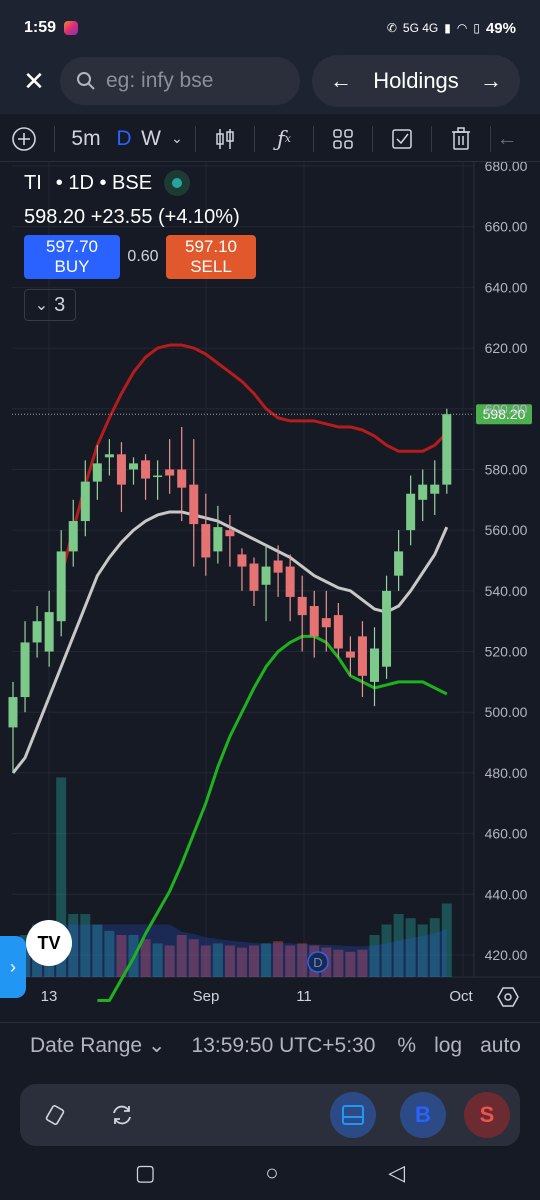  What do you see at coordinates (423, 1115) in the screenshot?
I see `quick-buy-button: B` at bounding box center [423, 1115].